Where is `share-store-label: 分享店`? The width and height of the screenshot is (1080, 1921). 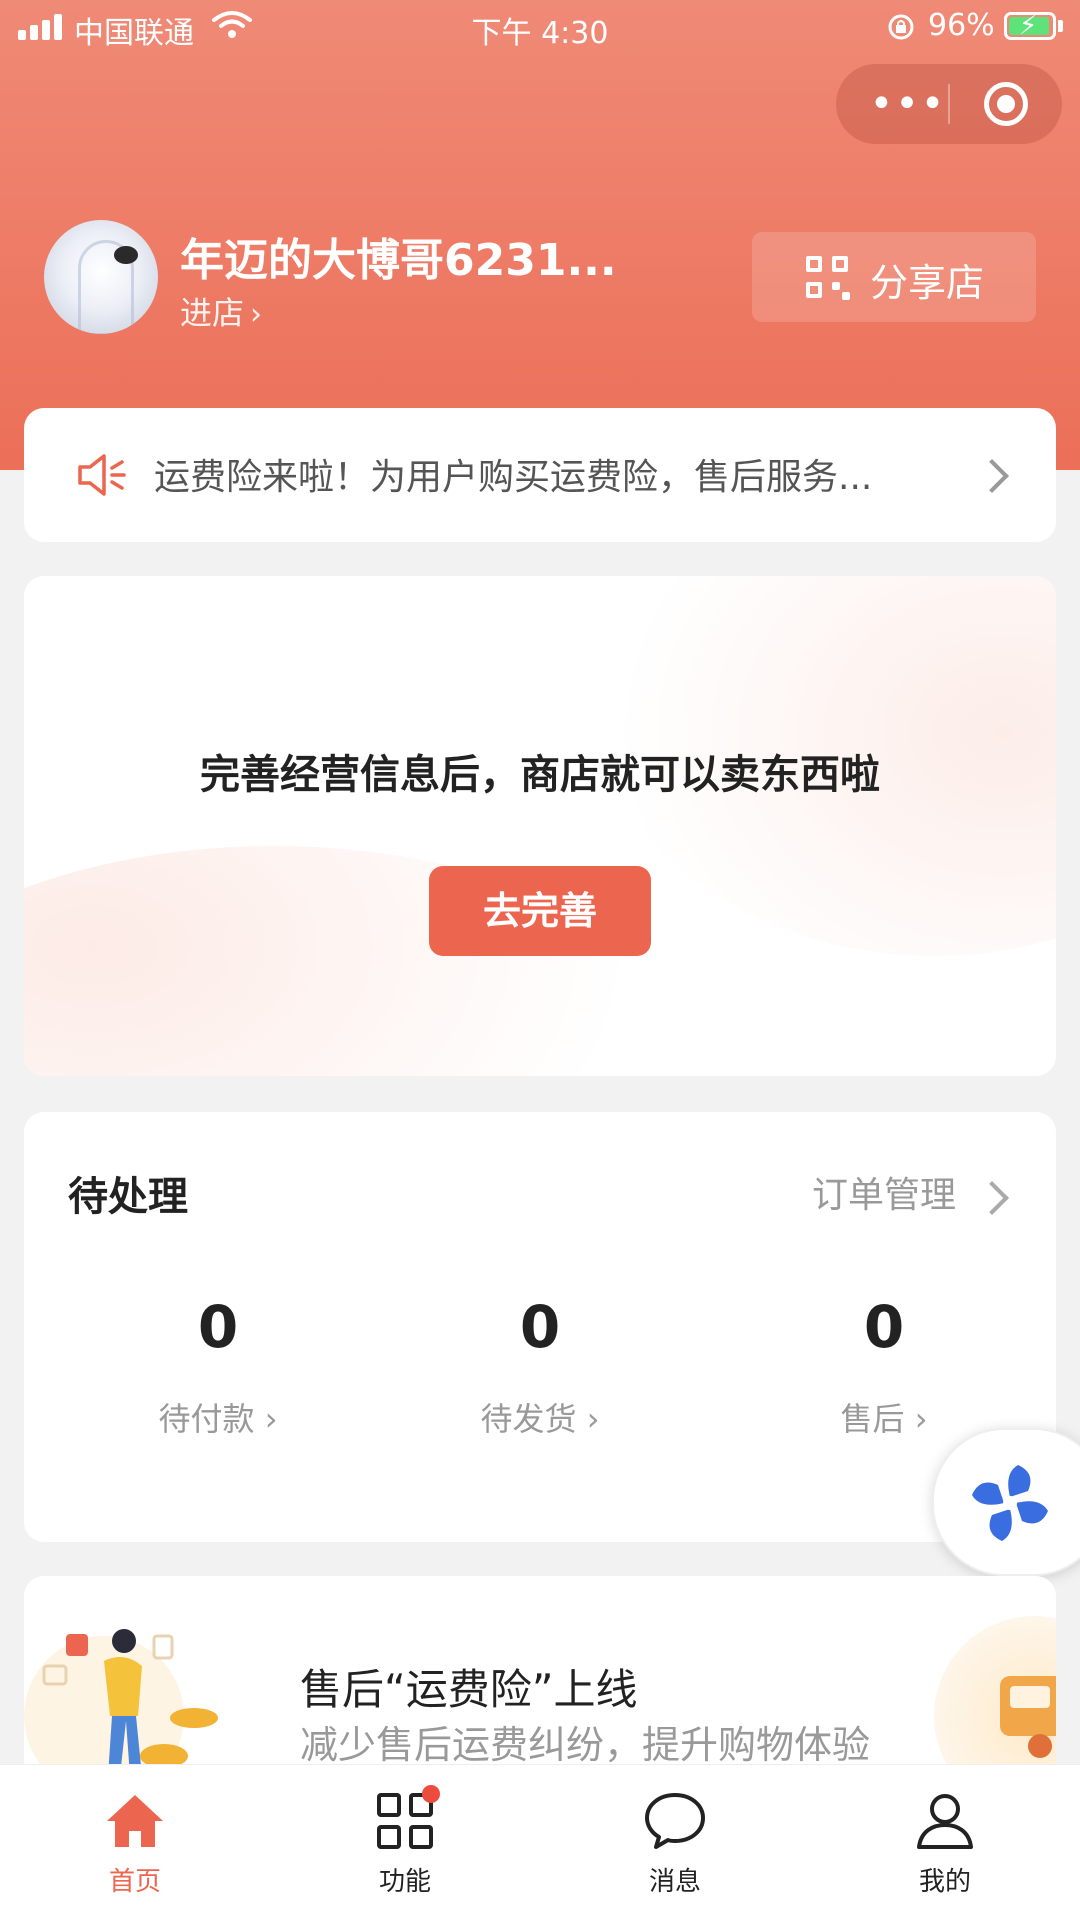 share-store-label: 分享店 is located at coordinates (927, 283).